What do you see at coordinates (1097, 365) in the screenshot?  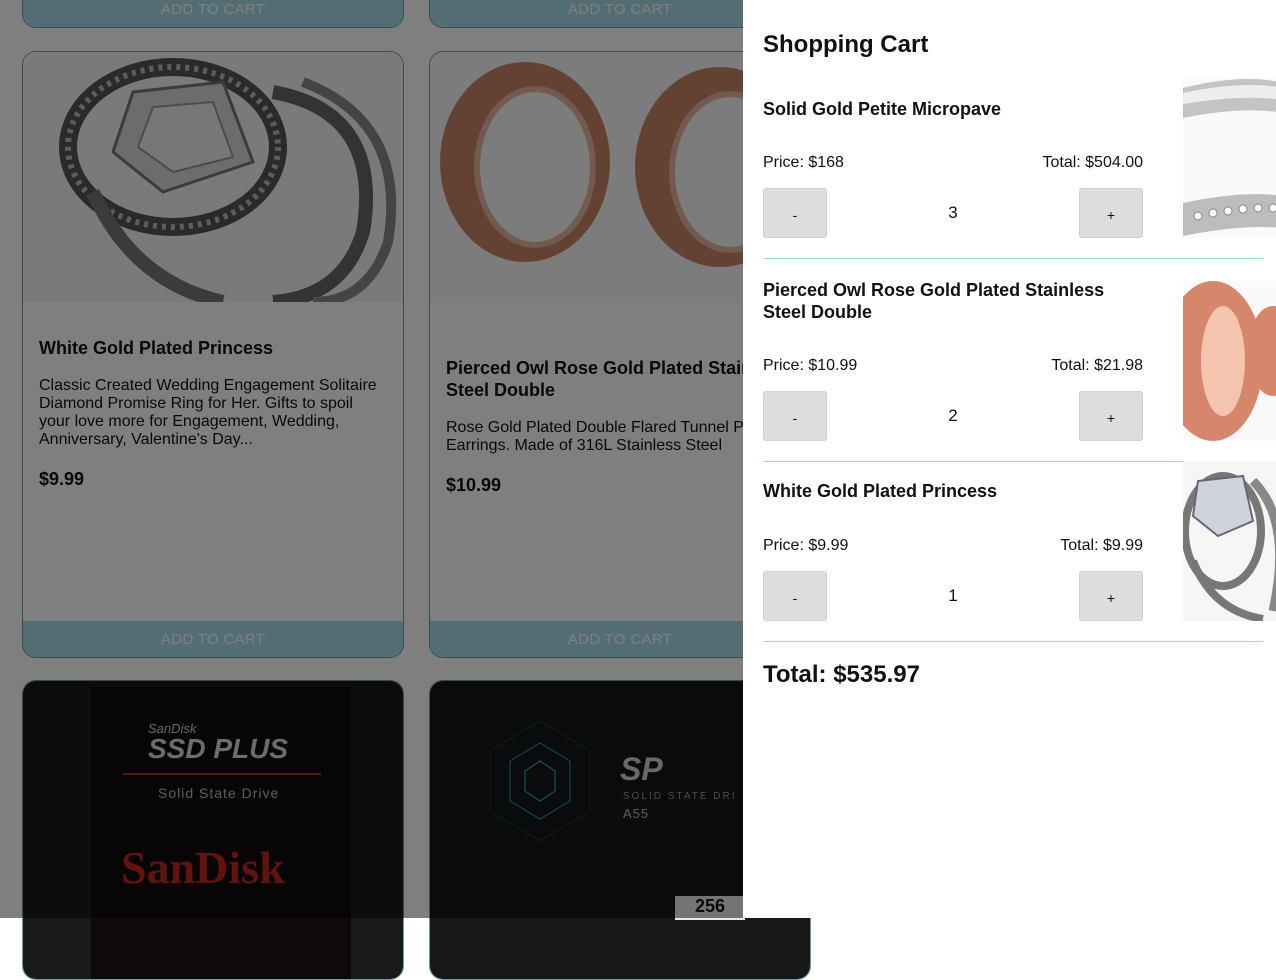 I see `cart-item-total: Total: $21.98` at bounding box center [1097, 365].